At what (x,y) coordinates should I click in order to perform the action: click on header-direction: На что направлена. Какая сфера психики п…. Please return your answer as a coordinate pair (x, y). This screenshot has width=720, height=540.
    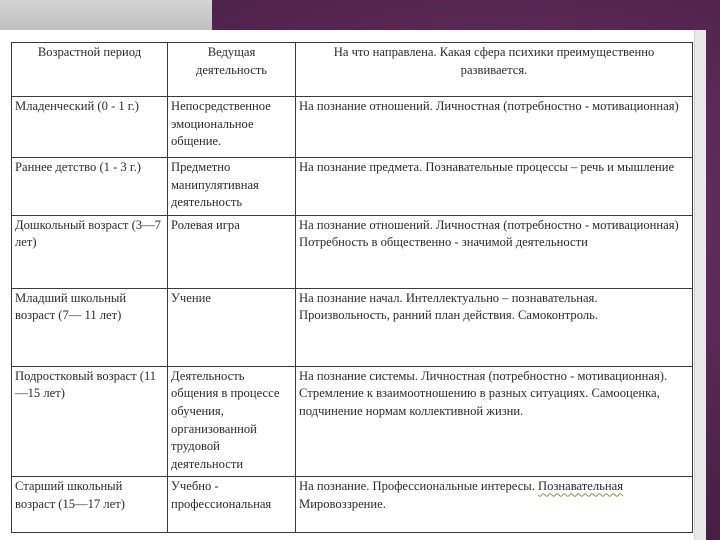
    Looking at the image, I should click on (494, 69).